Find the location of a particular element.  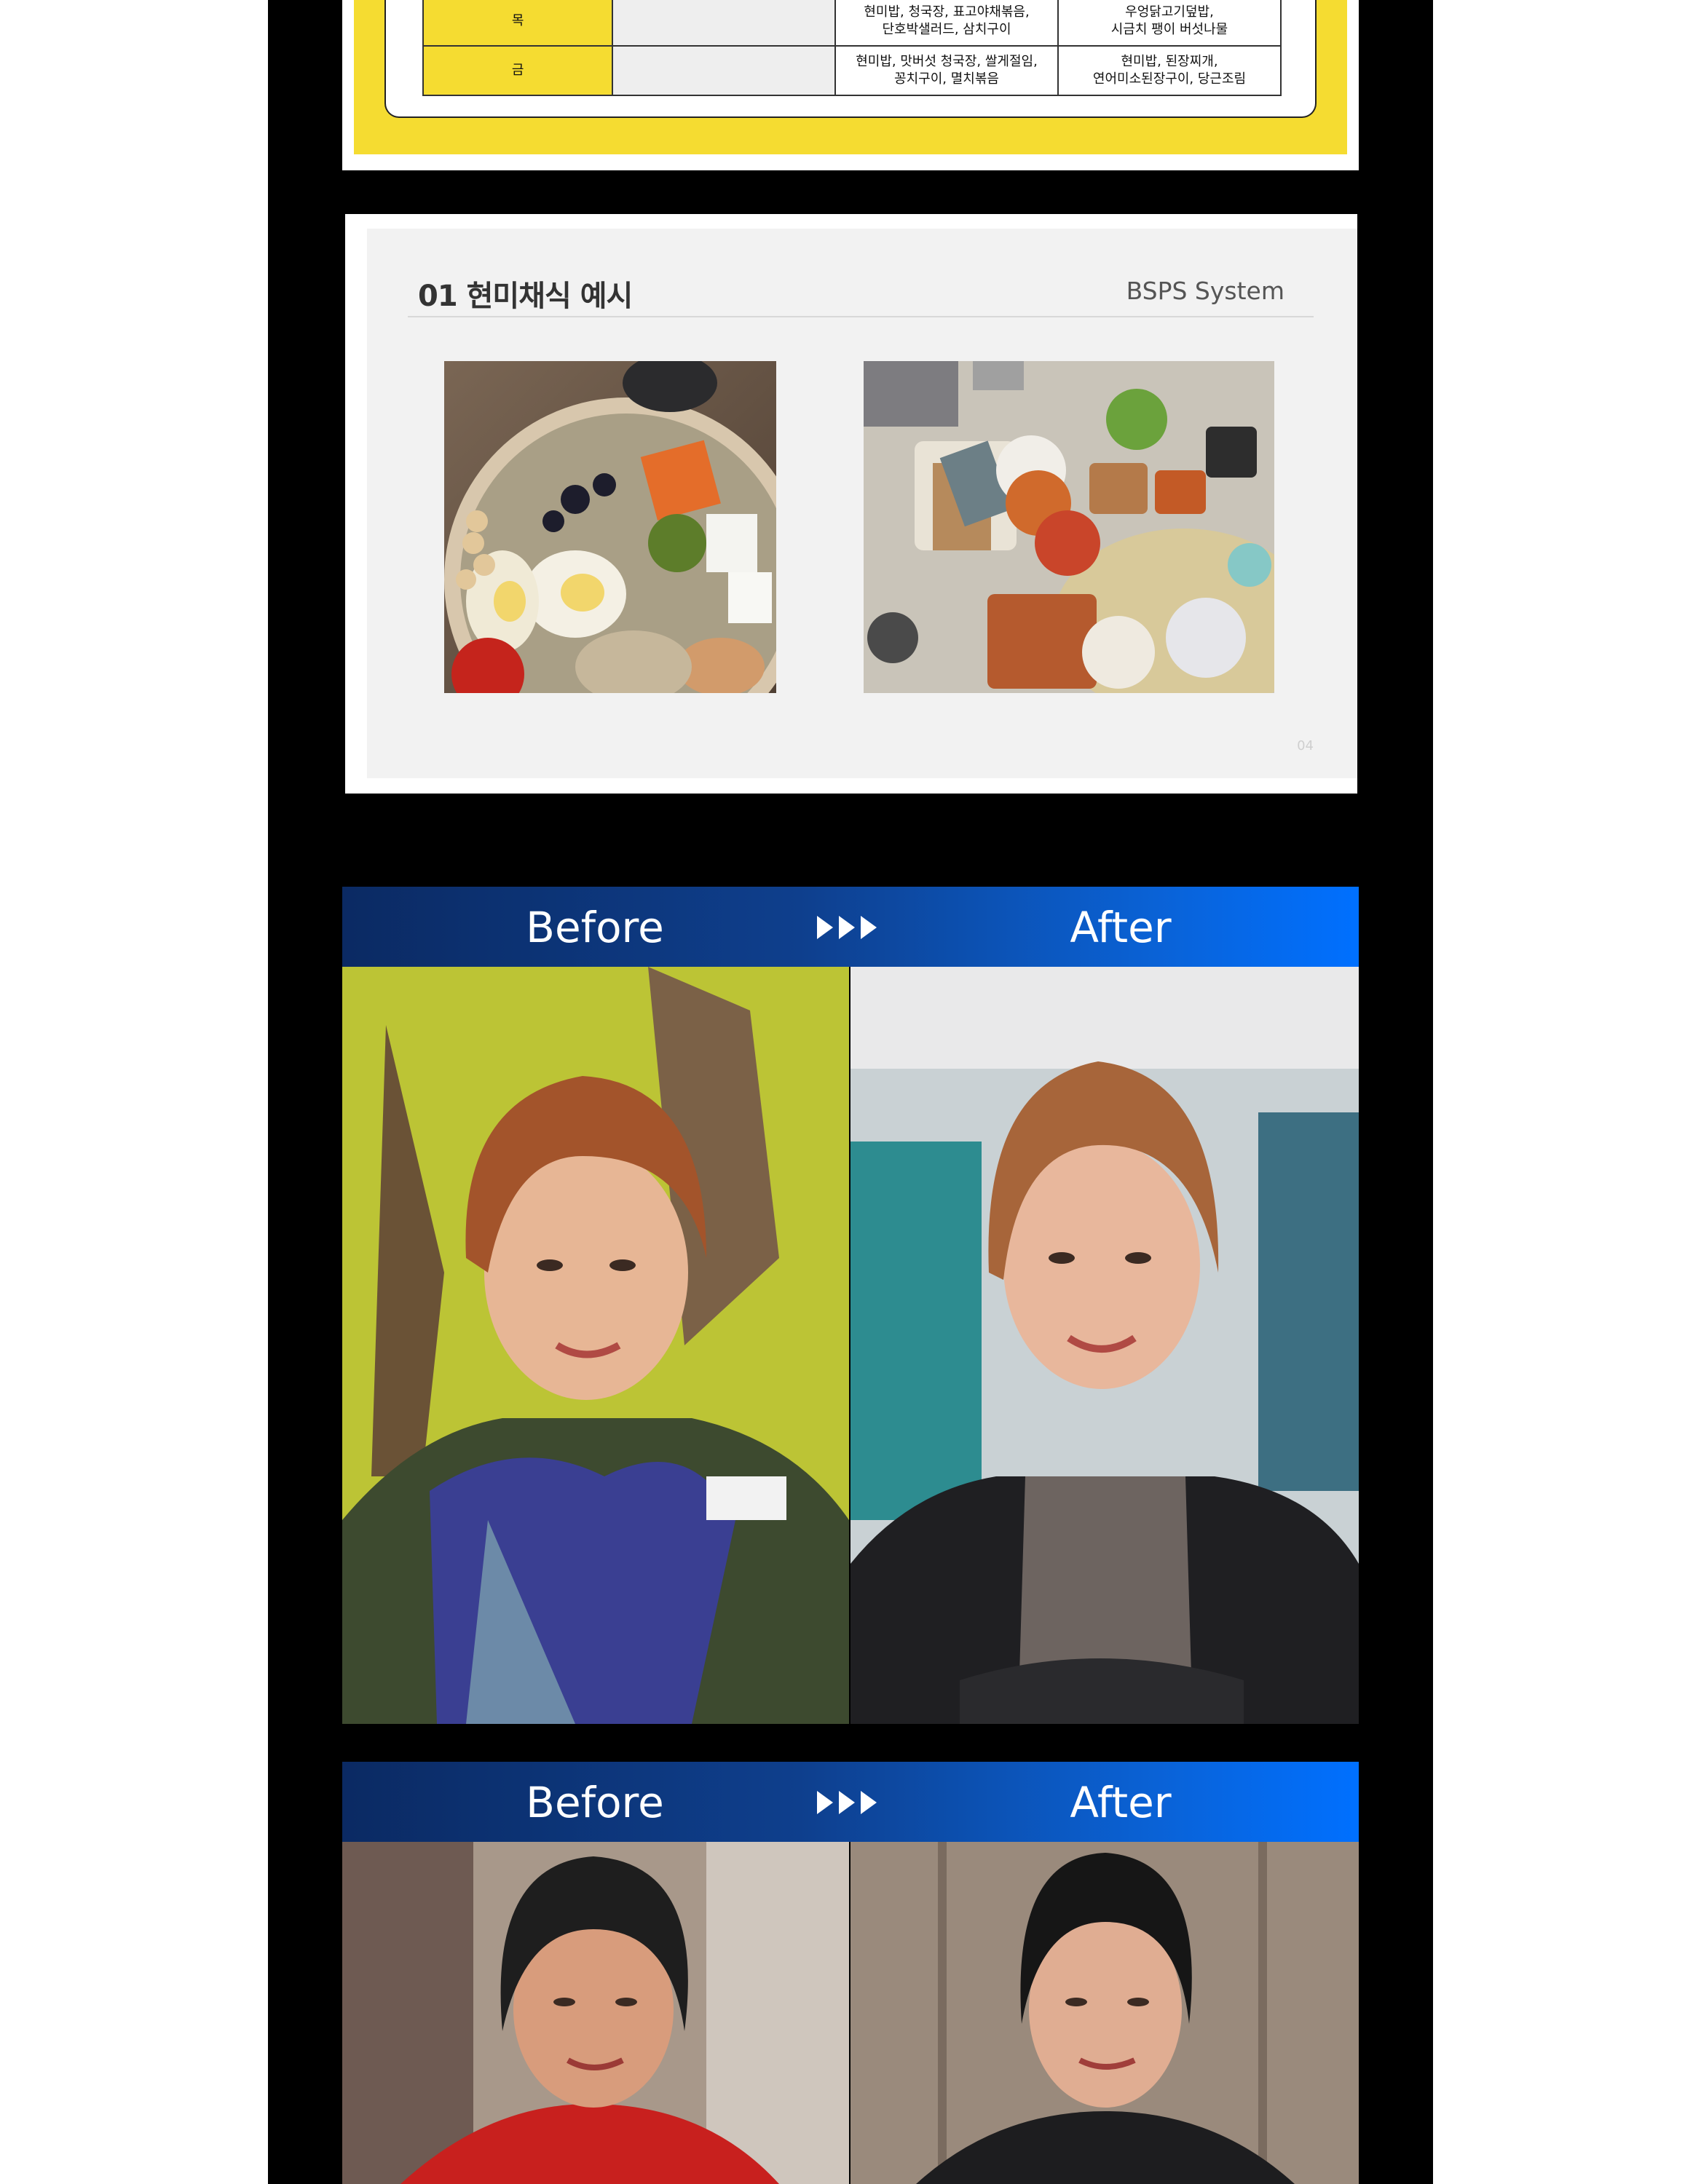

menu-cell: 현미밥, 청국장, 표고야채볶음, 단호박샐러드, 삼치구이 is located at coordinates (946, 23).